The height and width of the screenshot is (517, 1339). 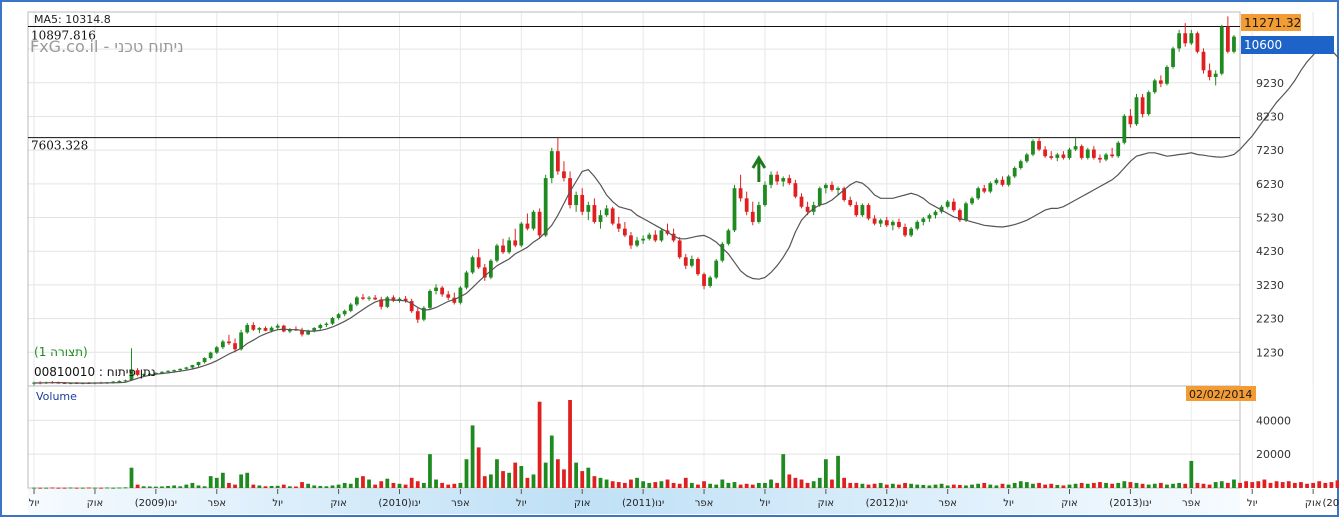 What do you see at coordinates (1270, 150) in the screenshot?
I see `y-tick-label: 7230` at bounding box center [1270, 150].